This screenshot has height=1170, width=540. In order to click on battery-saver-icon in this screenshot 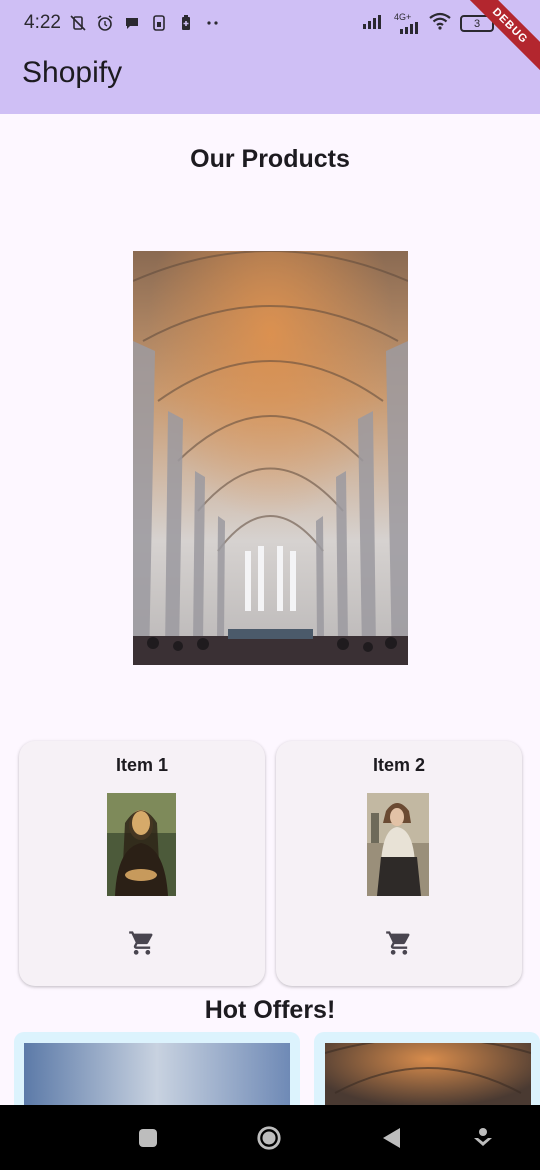, I will do `click(186, 23)`.